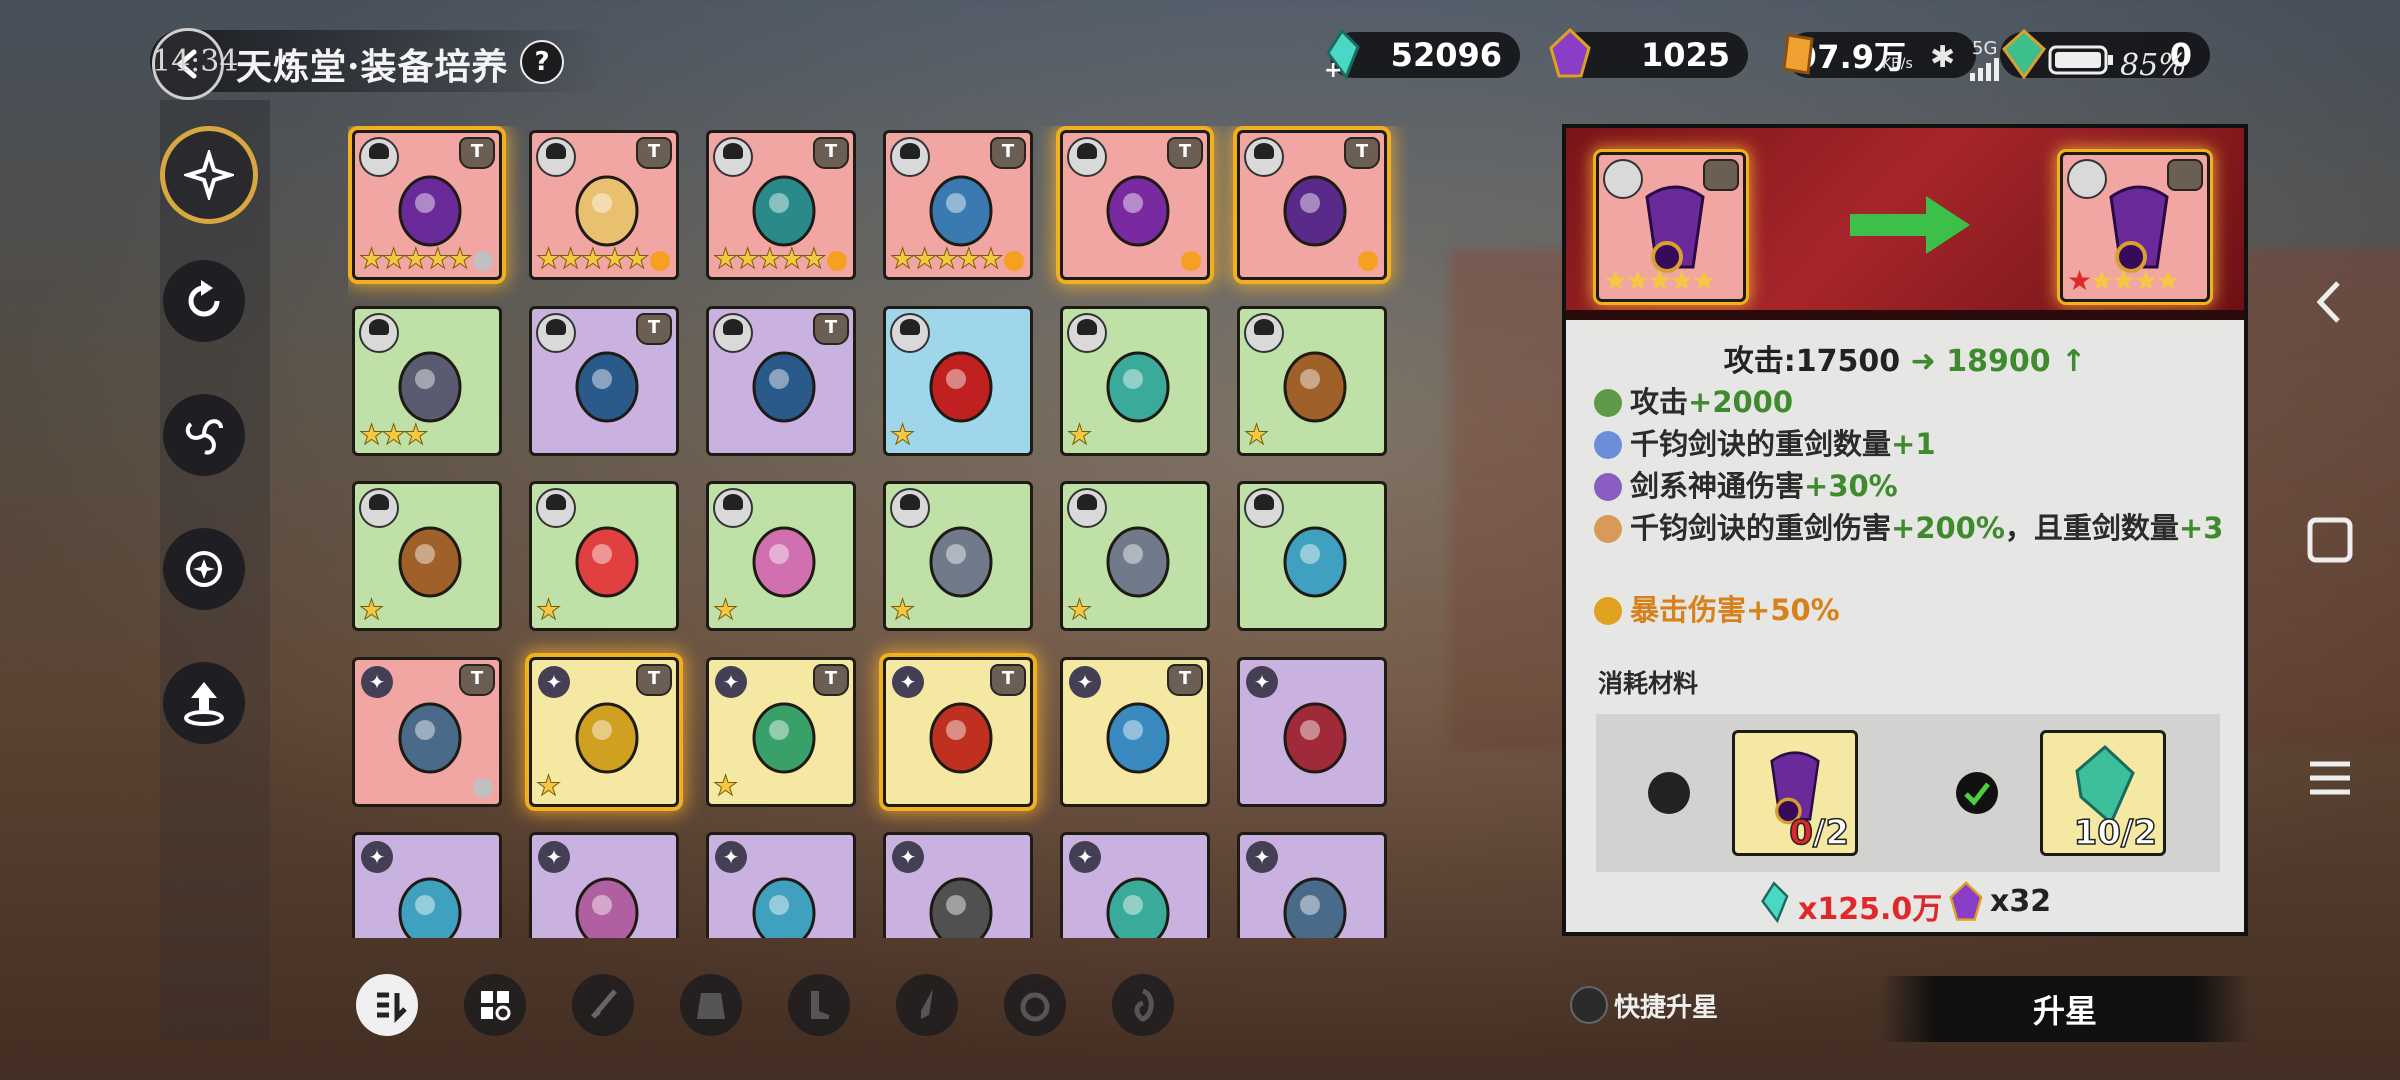 This screenshot has height=1080, width=2400. I want to click on square-icon, so click(2330, 540).